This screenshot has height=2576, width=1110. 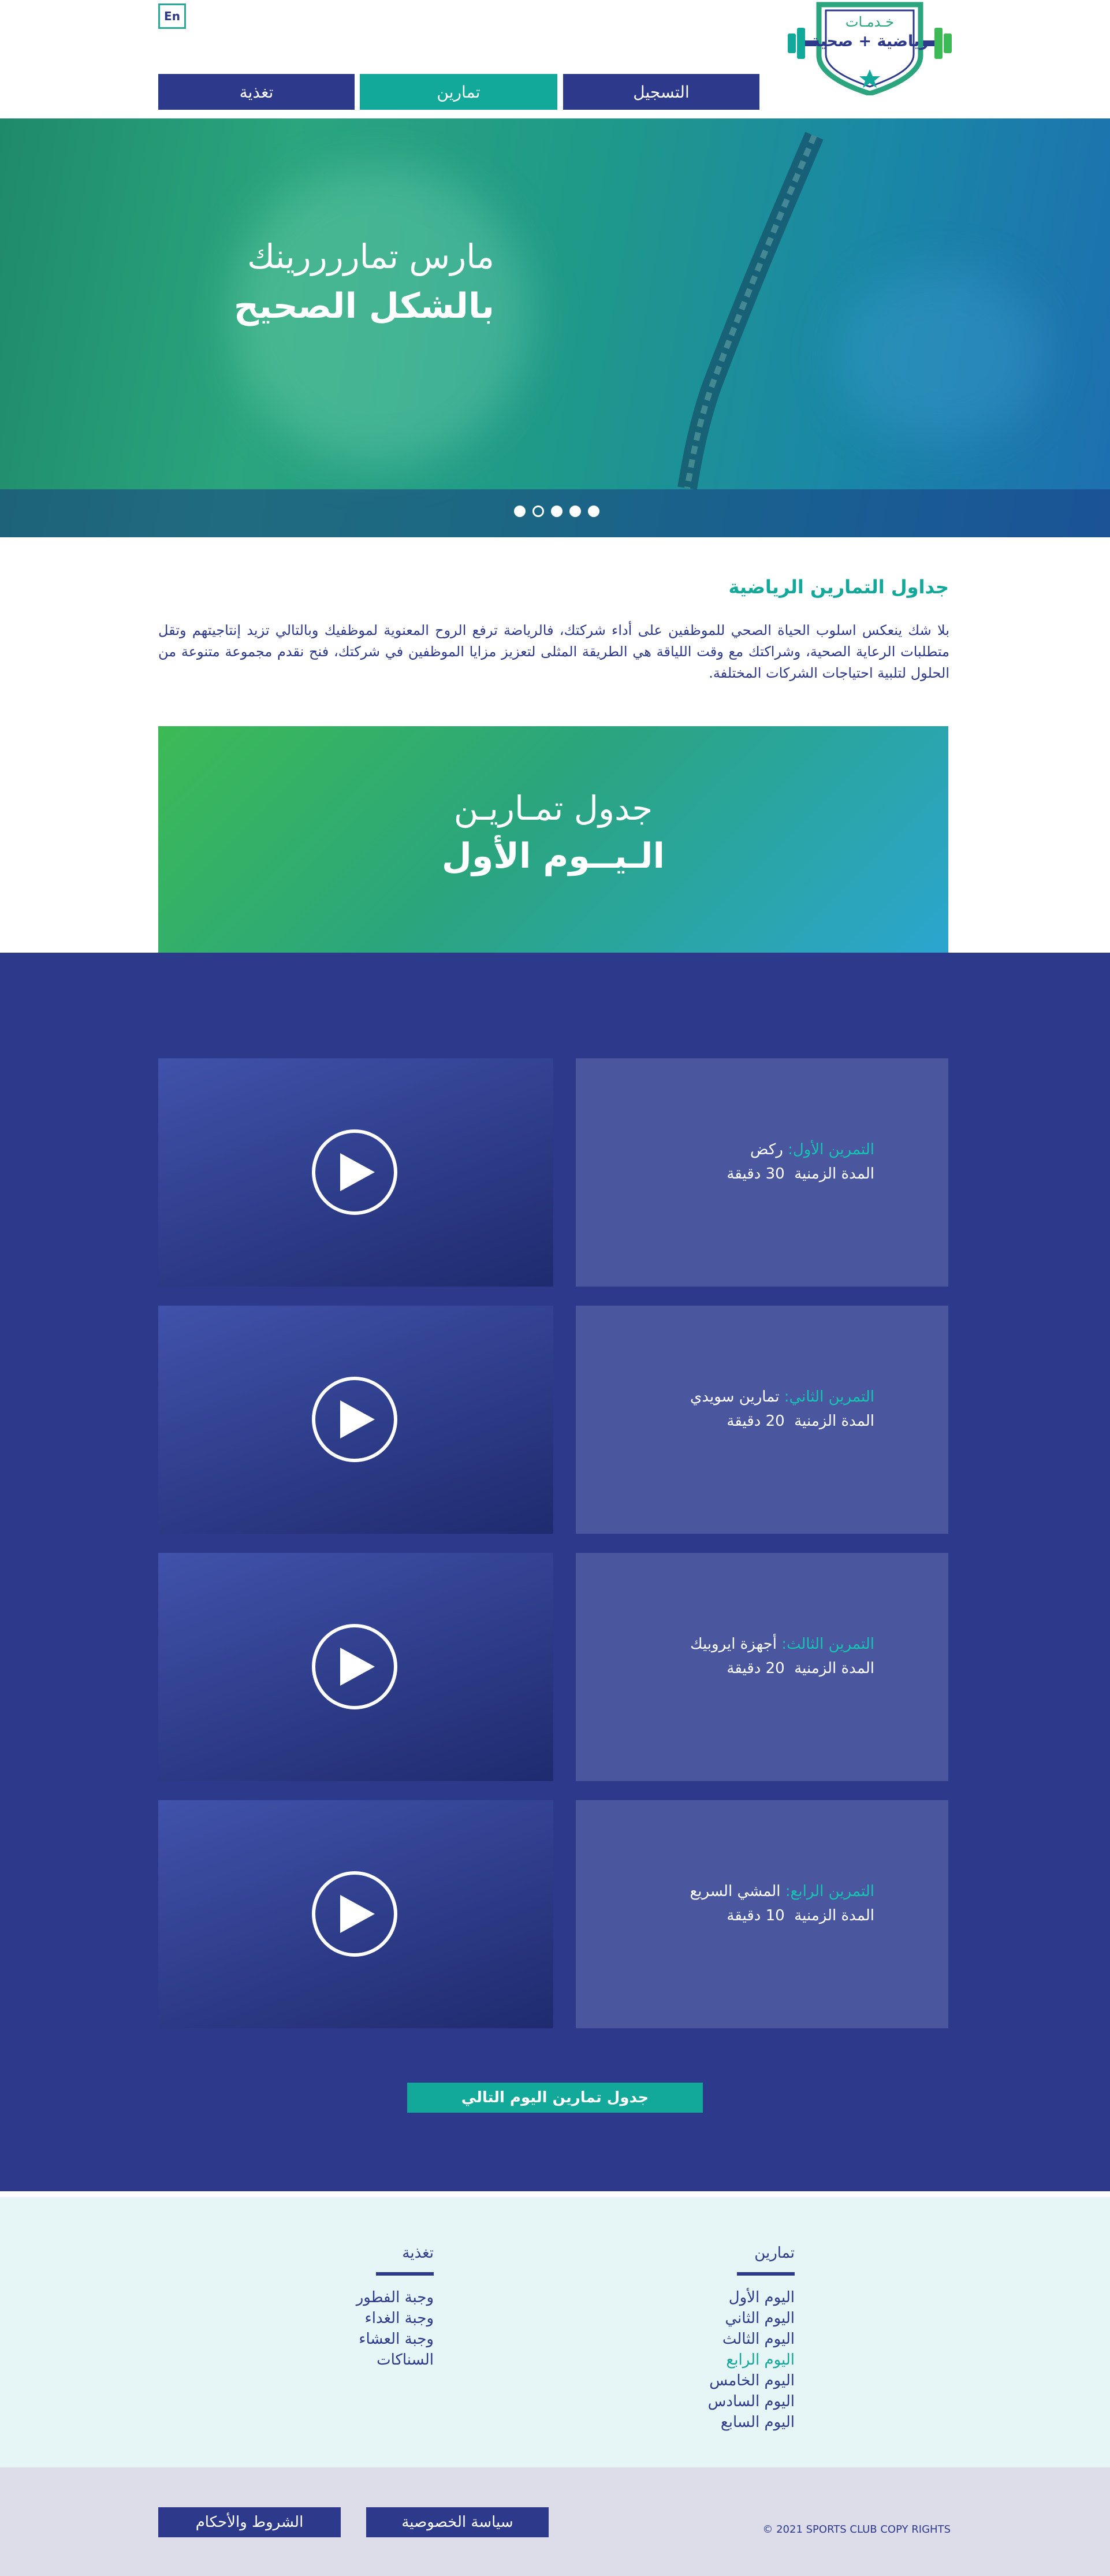 I want to click on day-banner: جدول تمـاريـن الـيــوم الأول, so click(x=553, y=839).